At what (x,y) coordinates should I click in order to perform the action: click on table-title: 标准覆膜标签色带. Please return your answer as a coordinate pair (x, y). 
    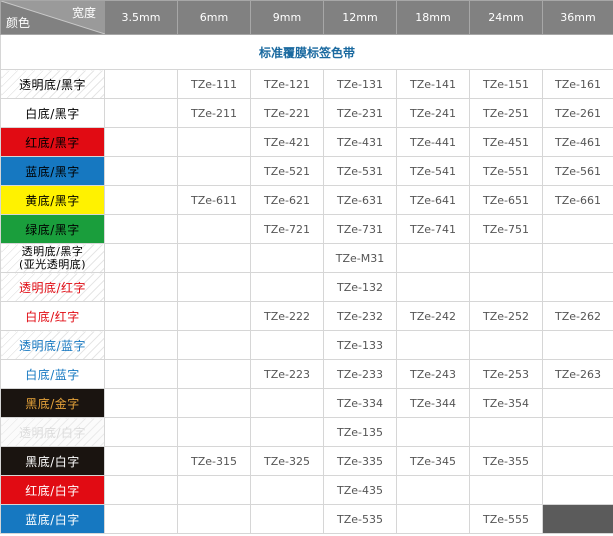
    Looking at the image, I should click on (306, 52).